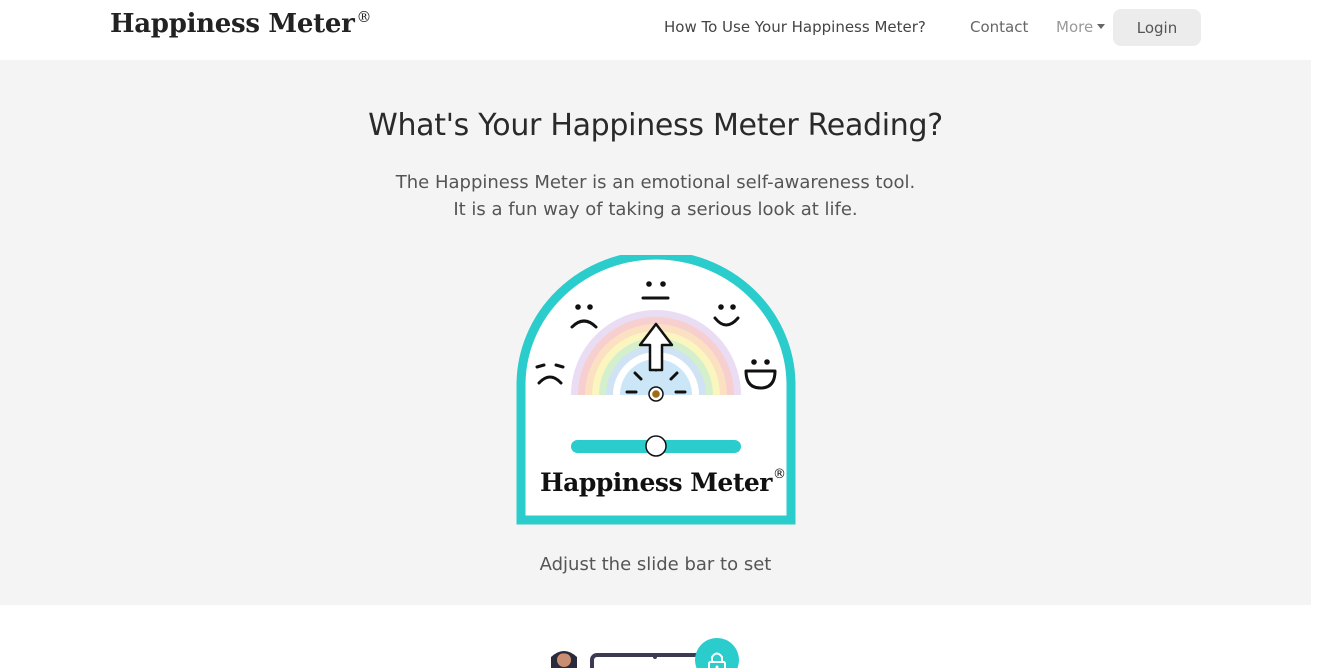 The height and width of the screenshot is (672, 1326). Describe the element at coordinates (655, 564) in the screenshot. I see `slider-hint: Adjust the slide bar to set` at that location.